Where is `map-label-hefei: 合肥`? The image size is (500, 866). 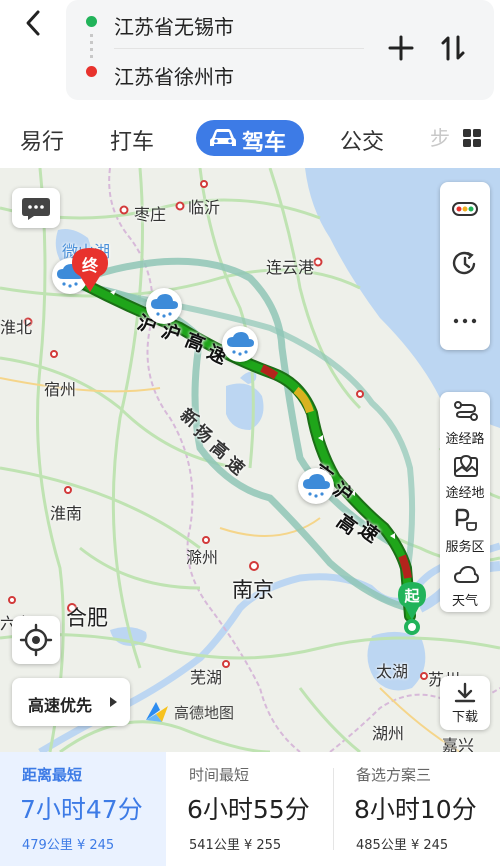 map-label-hefei: 合肥 is located at coordinates (87, 618).